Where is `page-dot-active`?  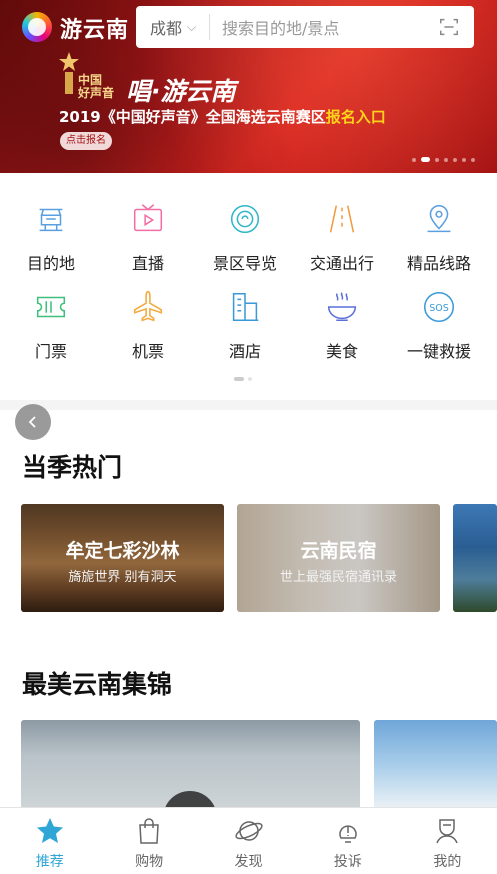
page-dot-active is located at coordinates (239, 379).